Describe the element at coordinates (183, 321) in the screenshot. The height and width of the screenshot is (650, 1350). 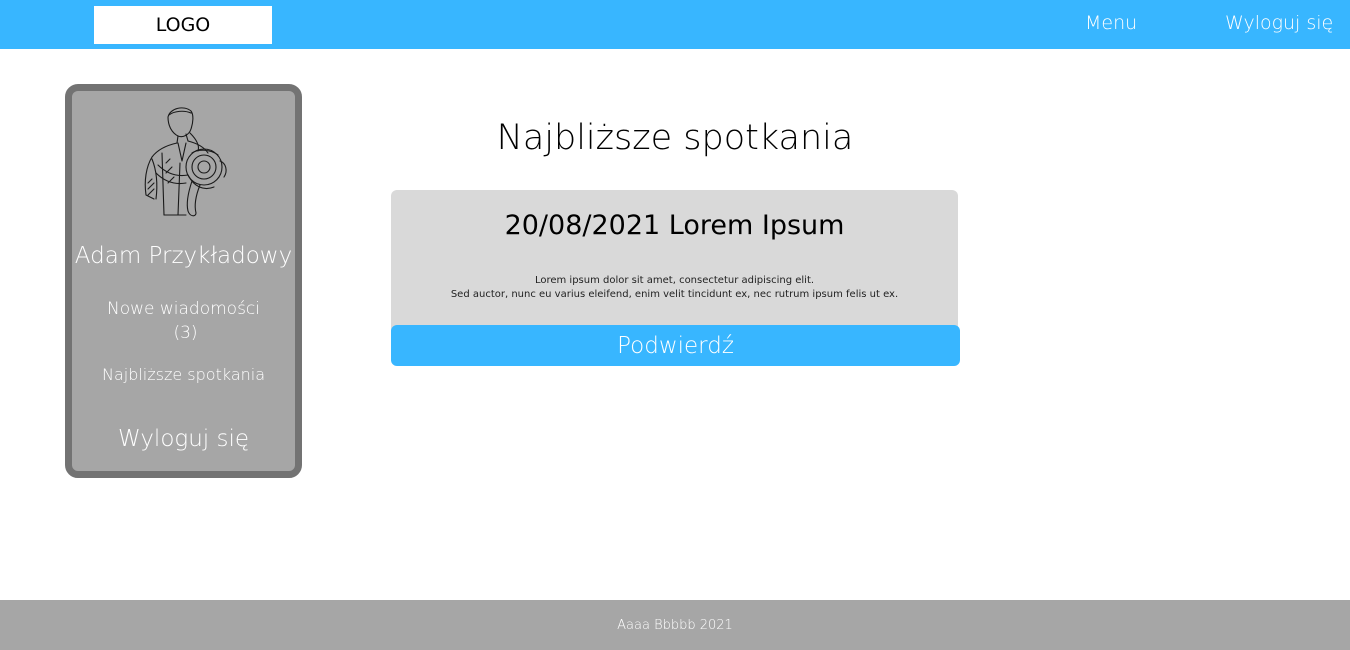
I see `sidebar-item-messages: Nowe wiadomości (3)` at that location.